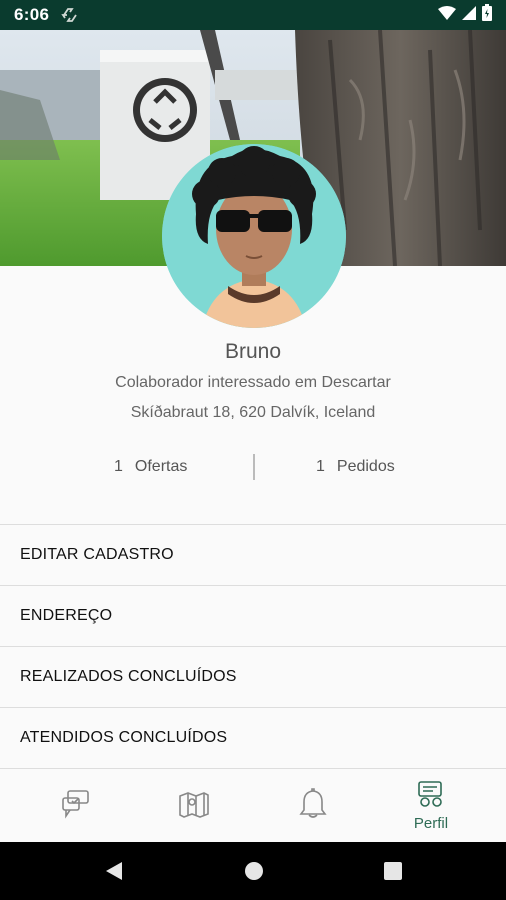 The width and height of the screenshot is (506, 900). Describe the element at coordinates (253, 382) in the screenshot. I see `profile-role: Colaborador interessado em Descartar` at that location.